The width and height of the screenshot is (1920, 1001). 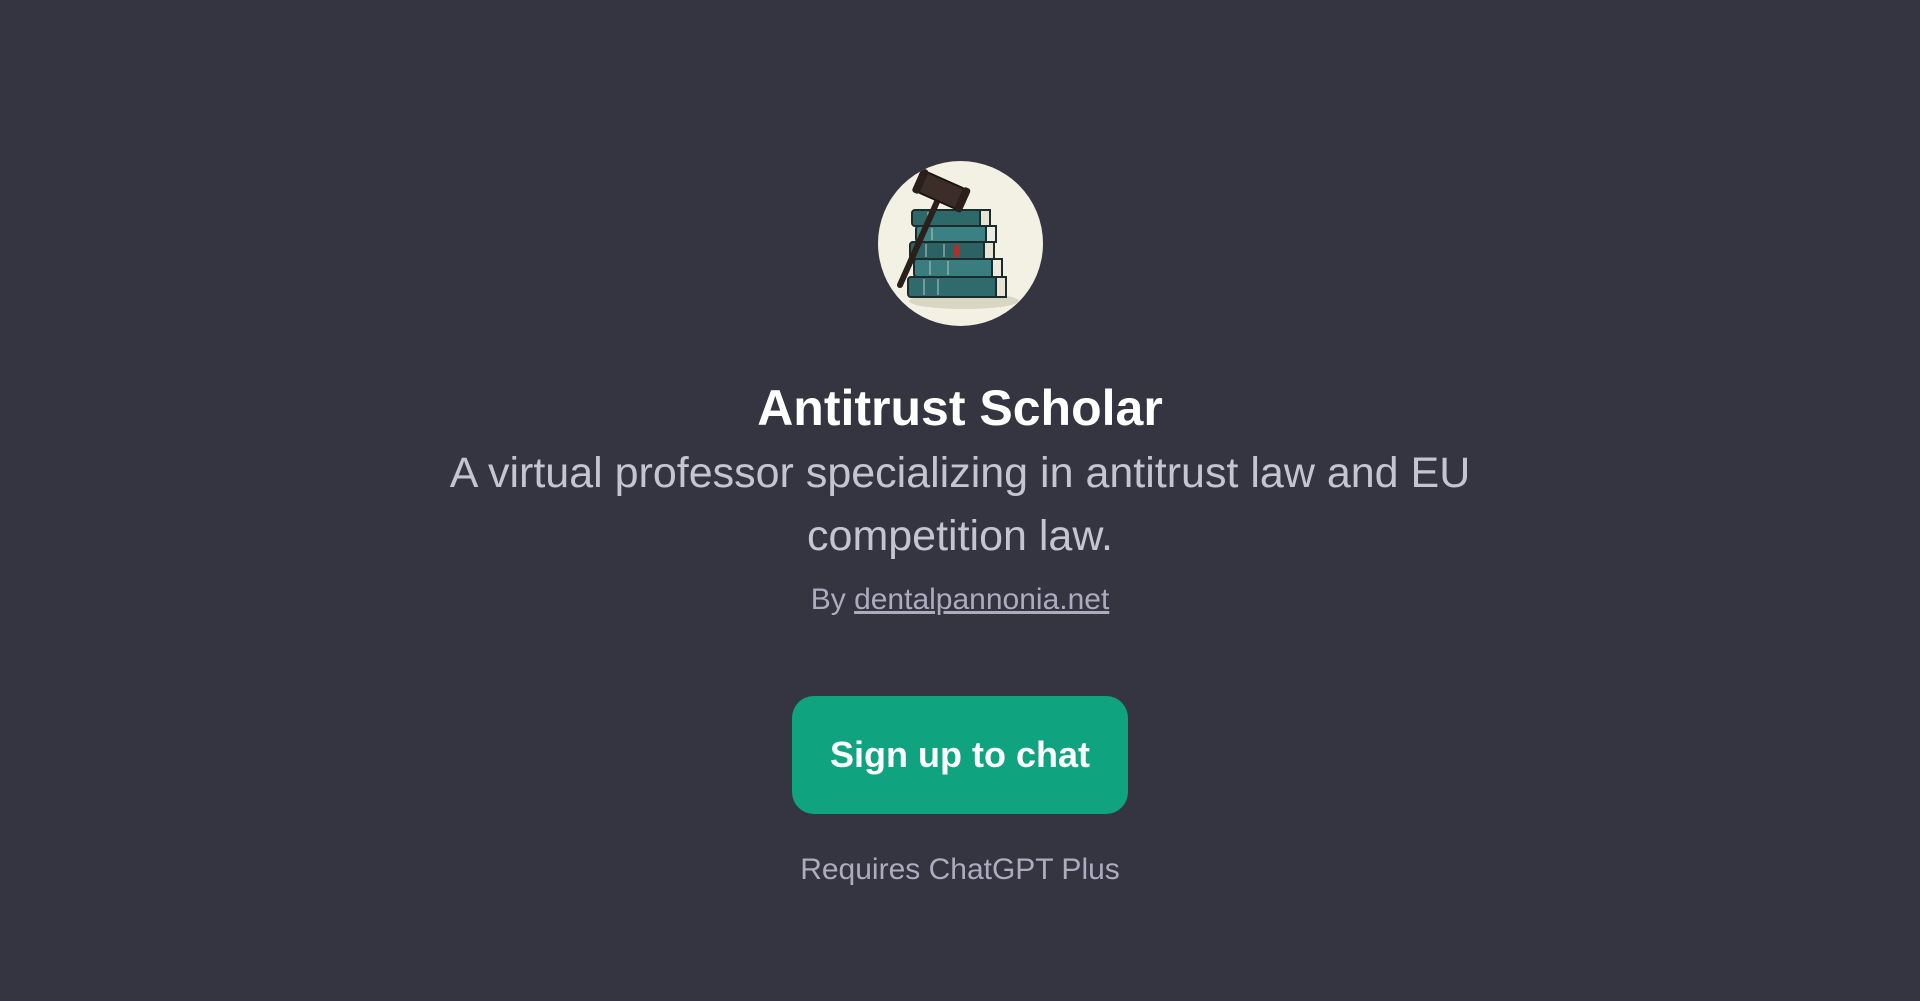 What do you see at coordinates (960, 755) in the screenshot?
I see `sign-up-to-chat-button: Sign up to chat` at bounding box center [960, 755].